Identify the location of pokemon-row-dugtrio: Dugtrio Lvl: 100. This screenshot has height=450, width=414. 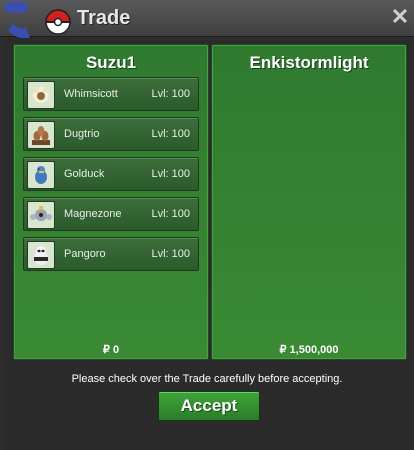
(111, 134).